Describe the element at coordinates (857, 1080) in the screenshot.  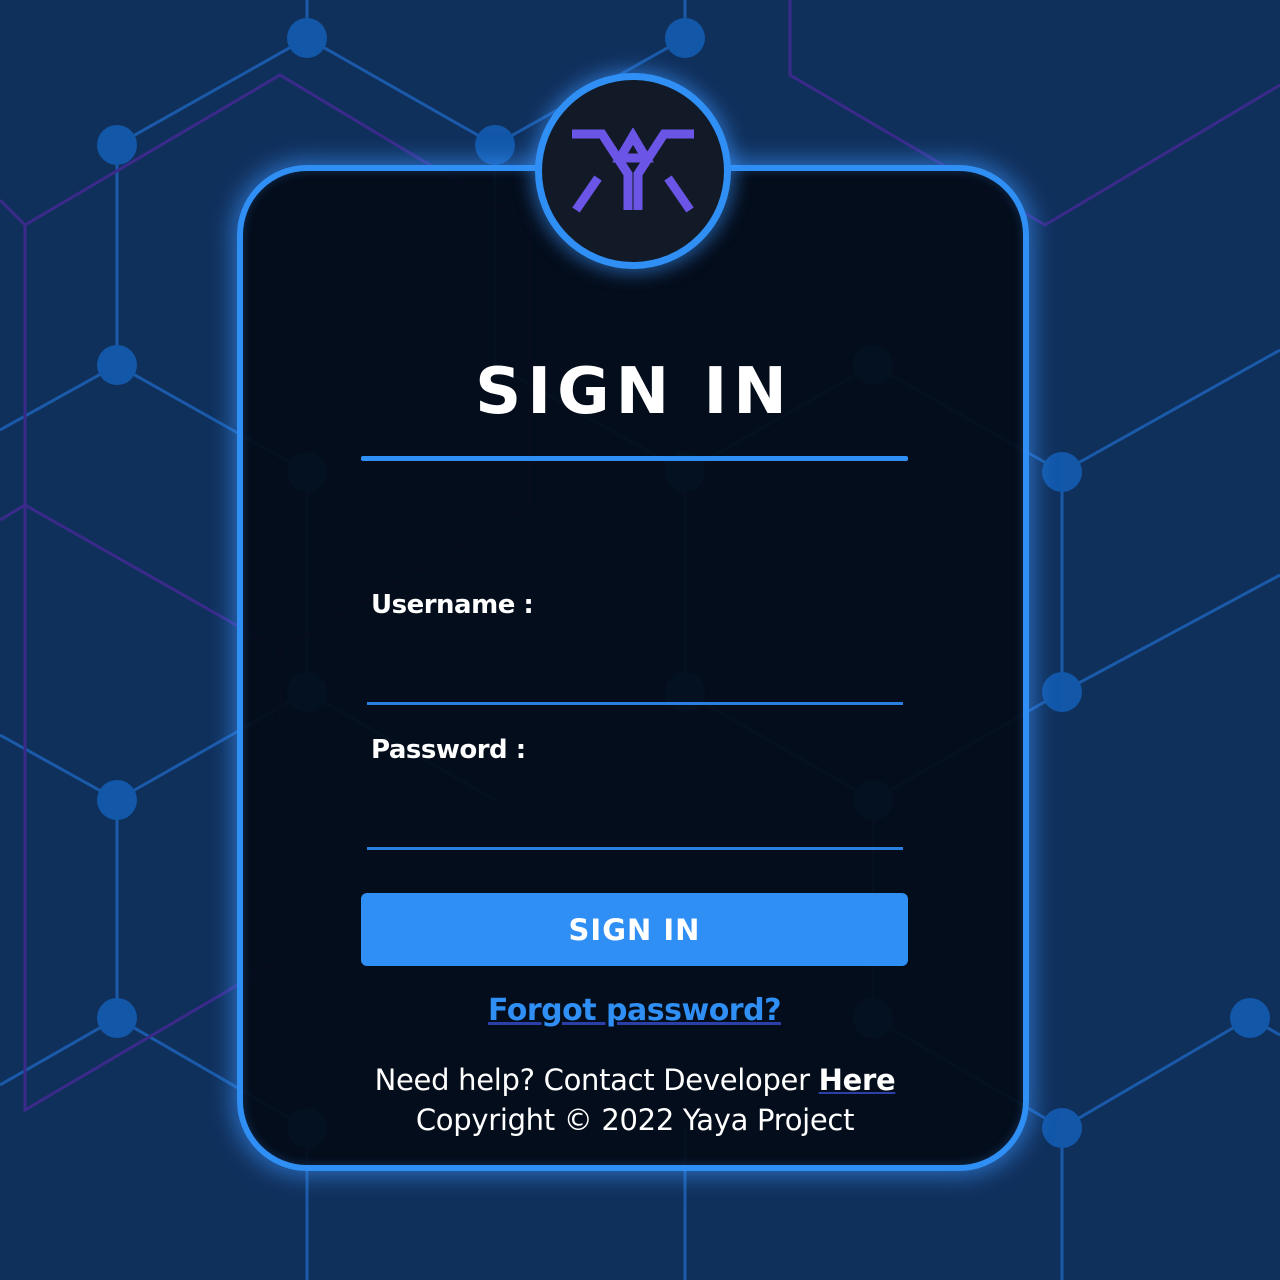
I see `contact-developer-link: Here` at that location.